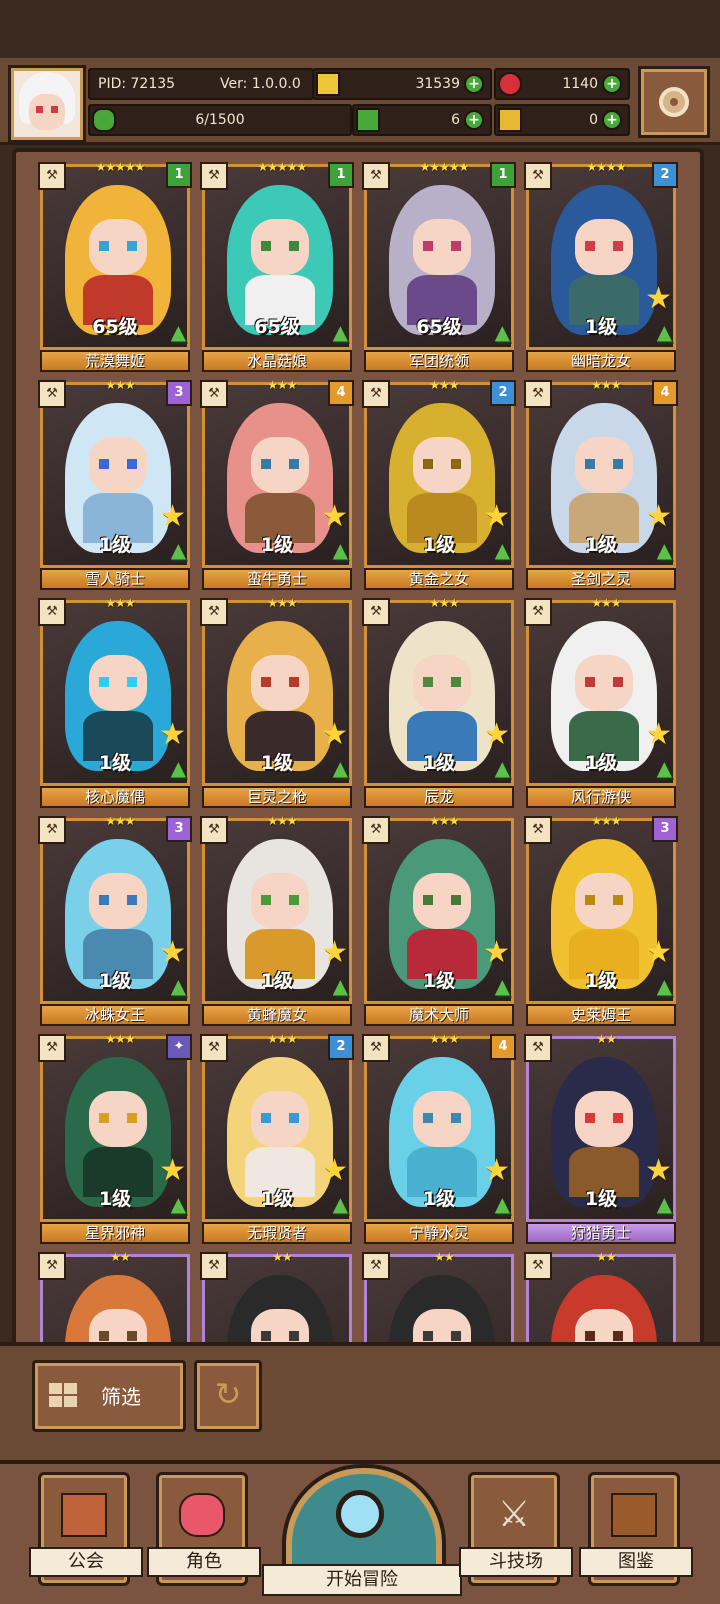  Describe the element at coordinates (601, 266) in the screenshot. I see `character-card: ⚒ ★★★★ 2 1级 ★ ▲ 幽暗龙女` at that location.